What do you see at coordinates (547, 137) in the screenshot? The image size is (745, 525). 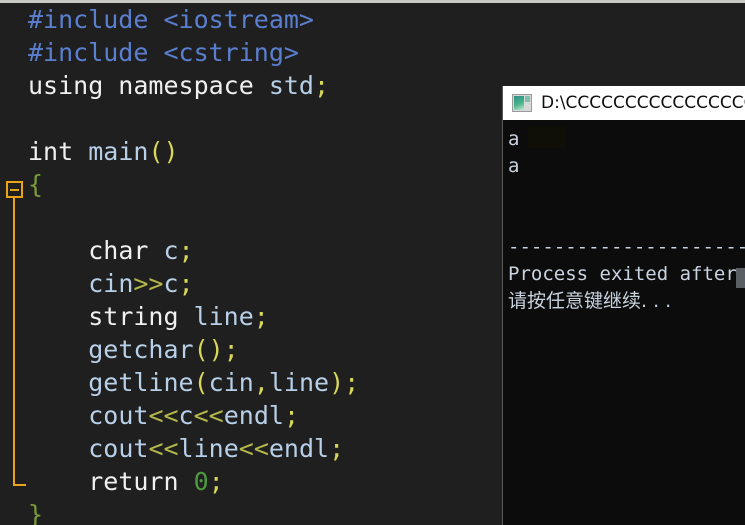 I see `console-selection-block` at bounding box center [547, 137].